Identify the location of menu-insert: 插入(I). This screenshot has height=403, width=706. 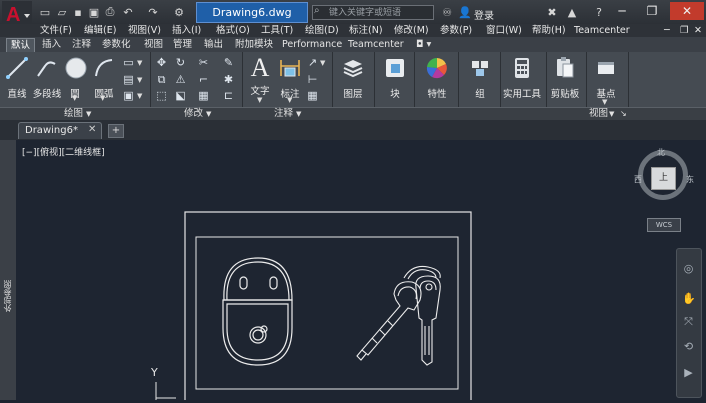
(186, 30).